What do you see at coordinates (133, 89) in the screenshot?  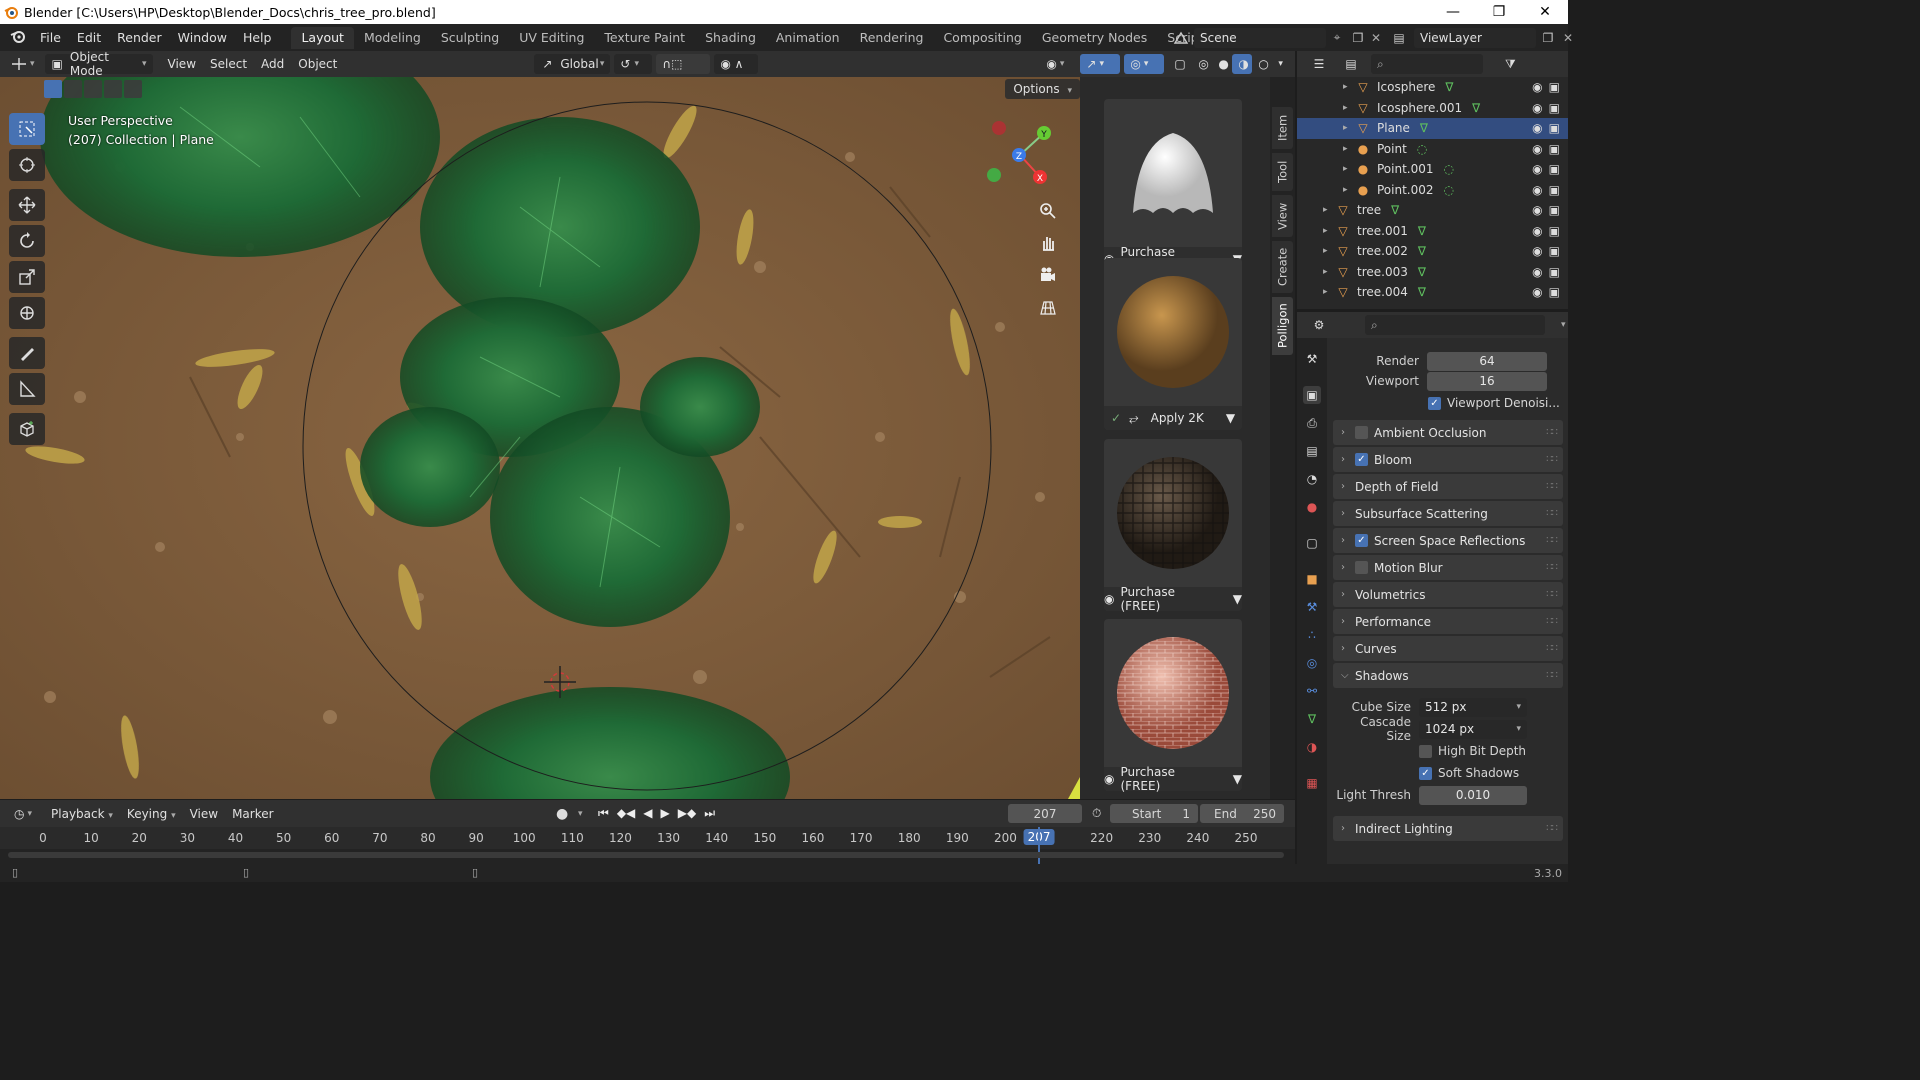 I see `select-intersect-icon` at bounding box center [133, 89].